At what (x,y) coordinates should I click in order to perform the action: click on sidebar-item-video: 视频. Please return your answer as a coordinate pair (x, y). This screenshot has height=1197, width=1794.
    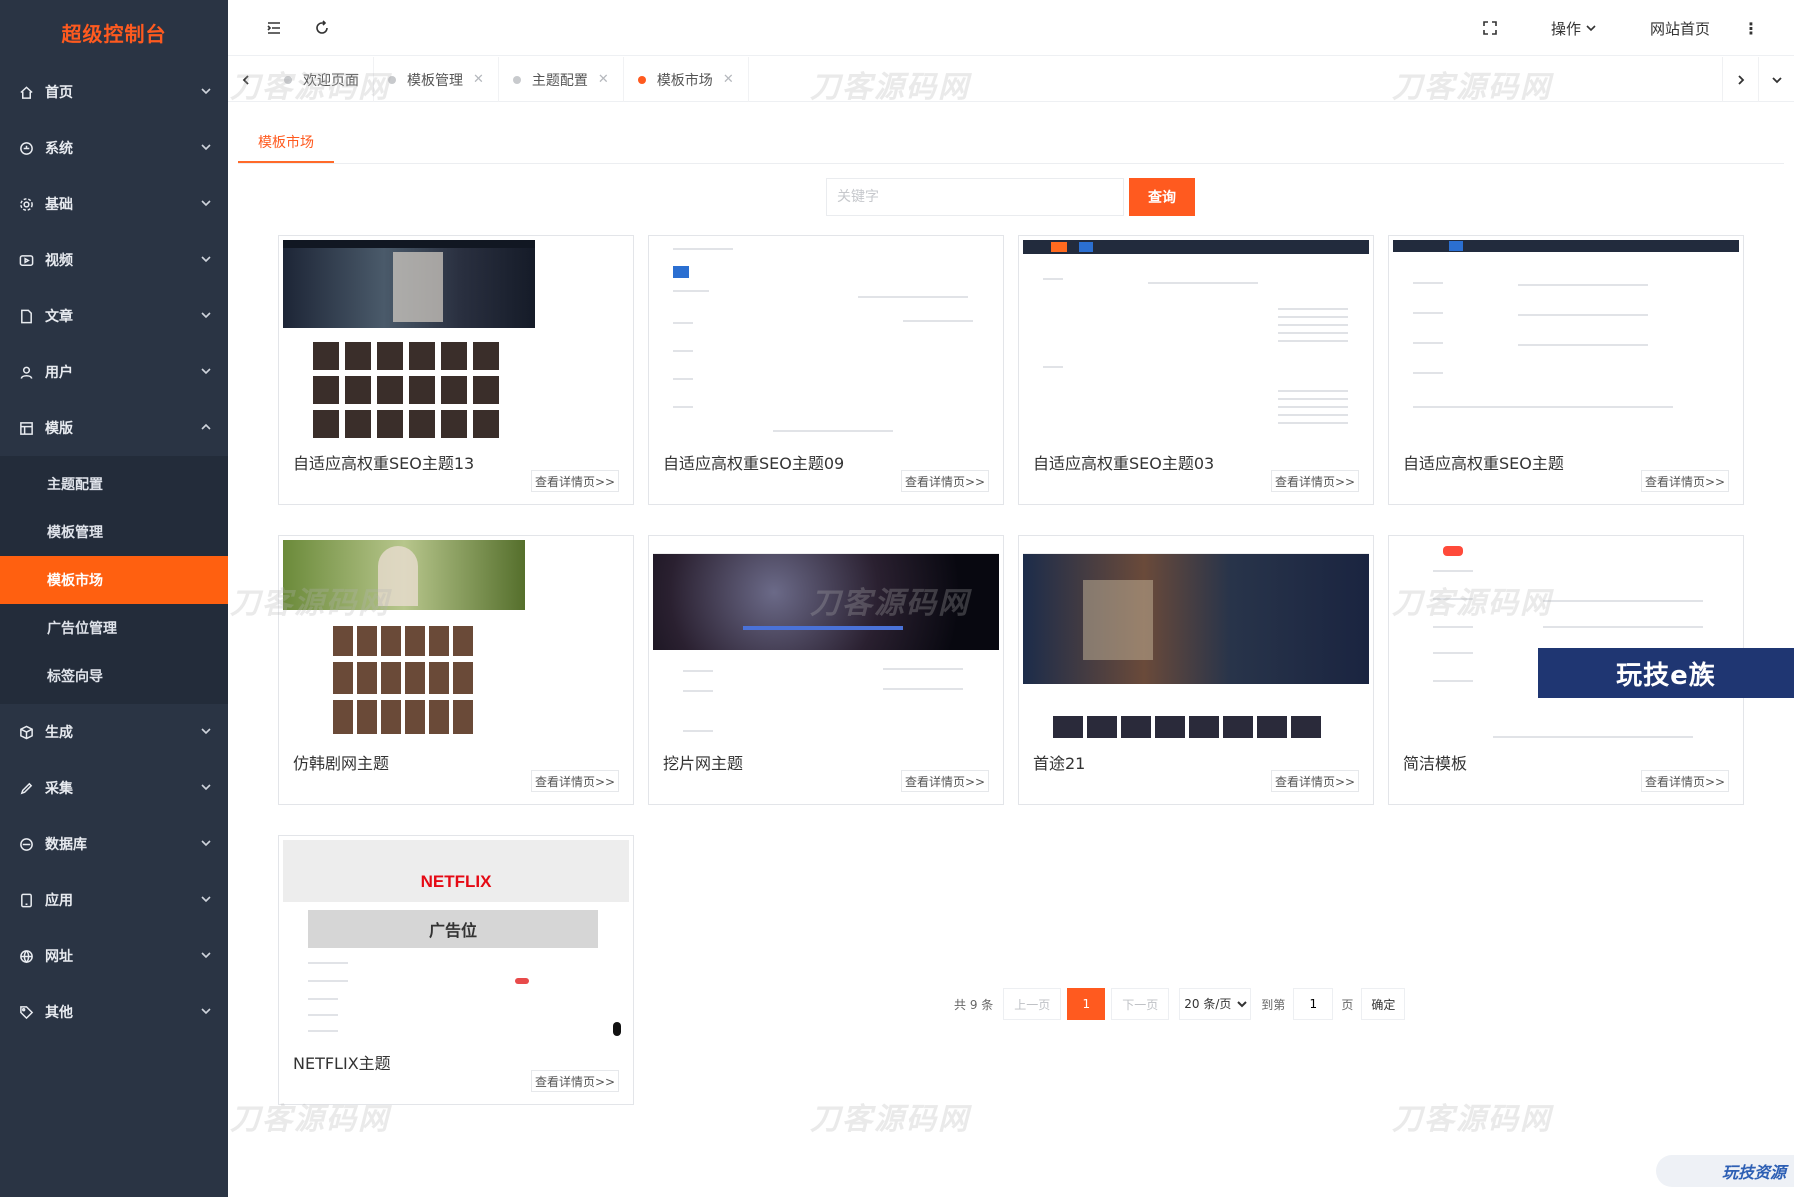
    Looking at the image, I should click on (114, 260).